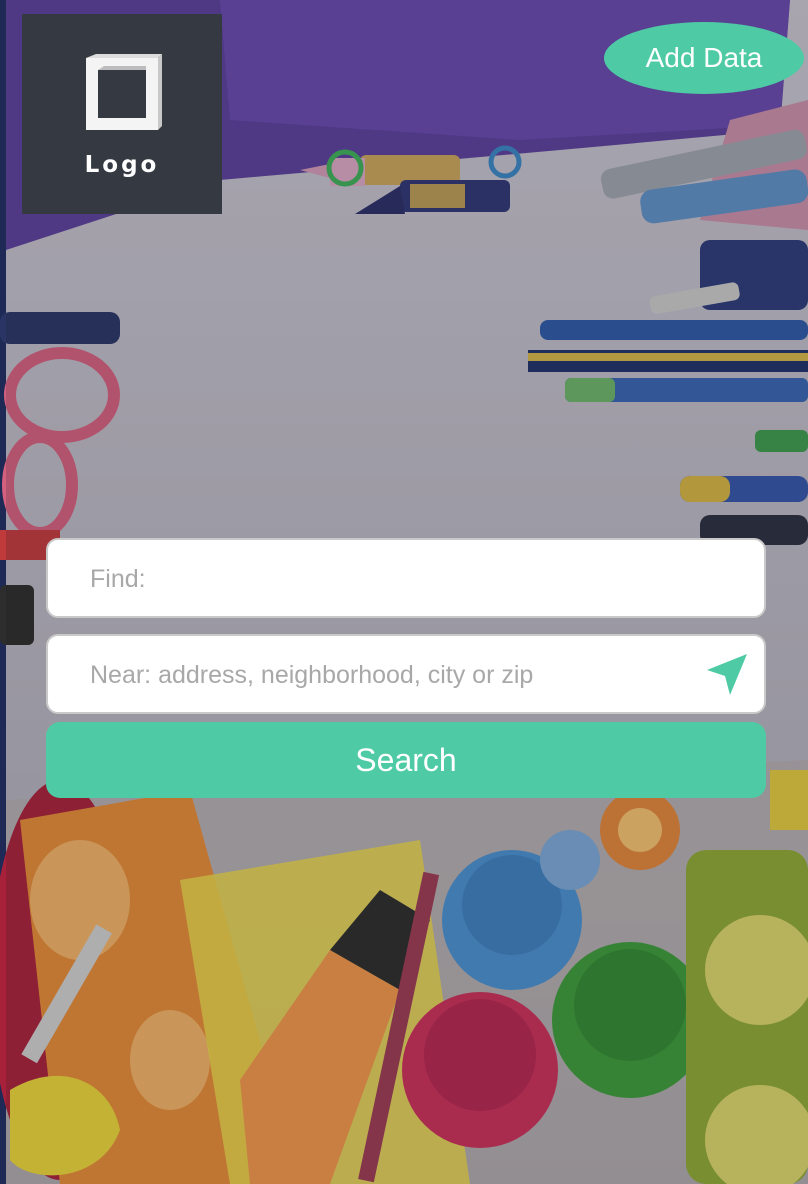  I want to click on navigation-arrow-icon, so click(727, 675).